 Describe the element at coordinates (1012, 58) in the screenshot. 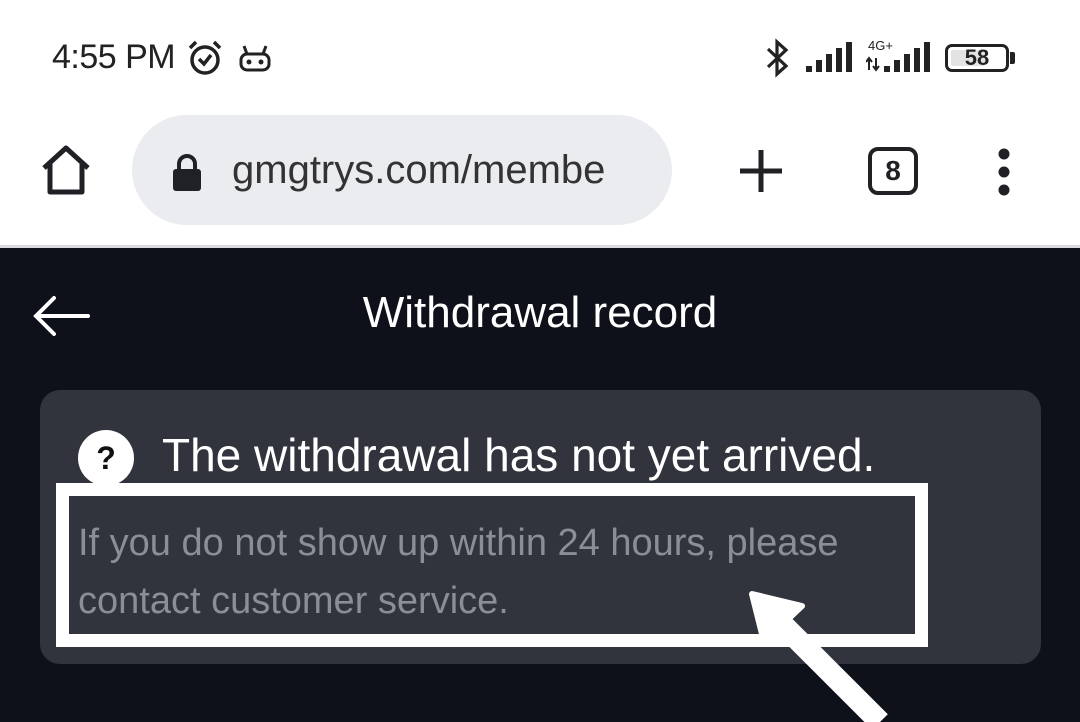

I see `battery-tip` at that location.